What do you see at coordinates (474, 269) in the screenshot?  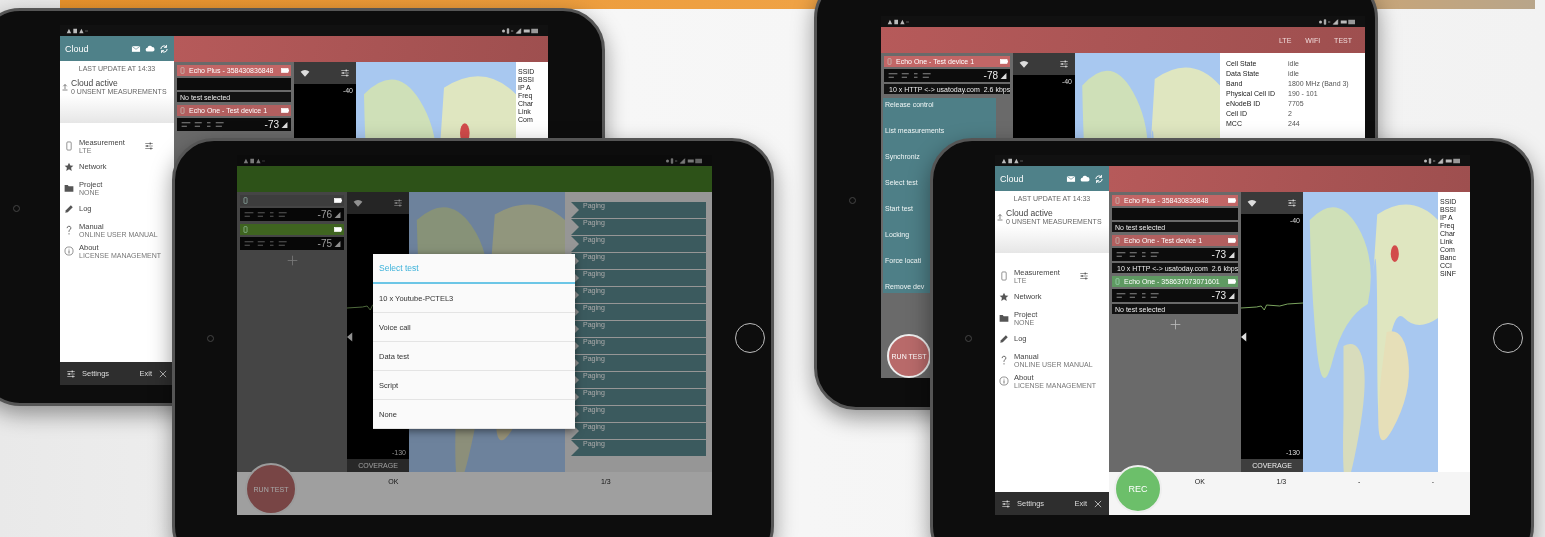 I see `dialog-title: Select test` at bounding box center [474, 269].